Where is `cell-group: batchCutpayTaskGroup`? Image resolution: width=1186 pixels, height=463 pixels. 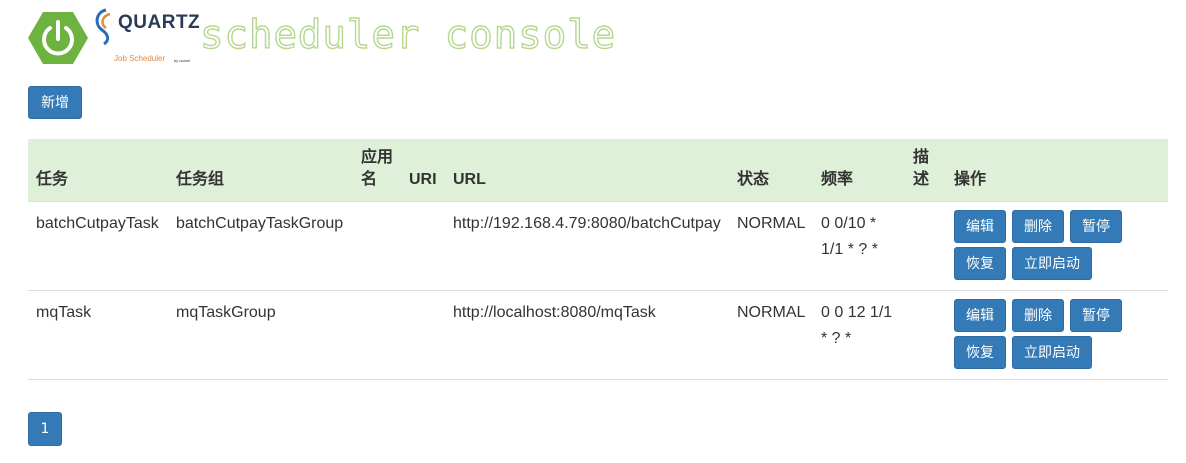 cell-group: batchCutpayTaskGroup is located at coordinates (260, 246).